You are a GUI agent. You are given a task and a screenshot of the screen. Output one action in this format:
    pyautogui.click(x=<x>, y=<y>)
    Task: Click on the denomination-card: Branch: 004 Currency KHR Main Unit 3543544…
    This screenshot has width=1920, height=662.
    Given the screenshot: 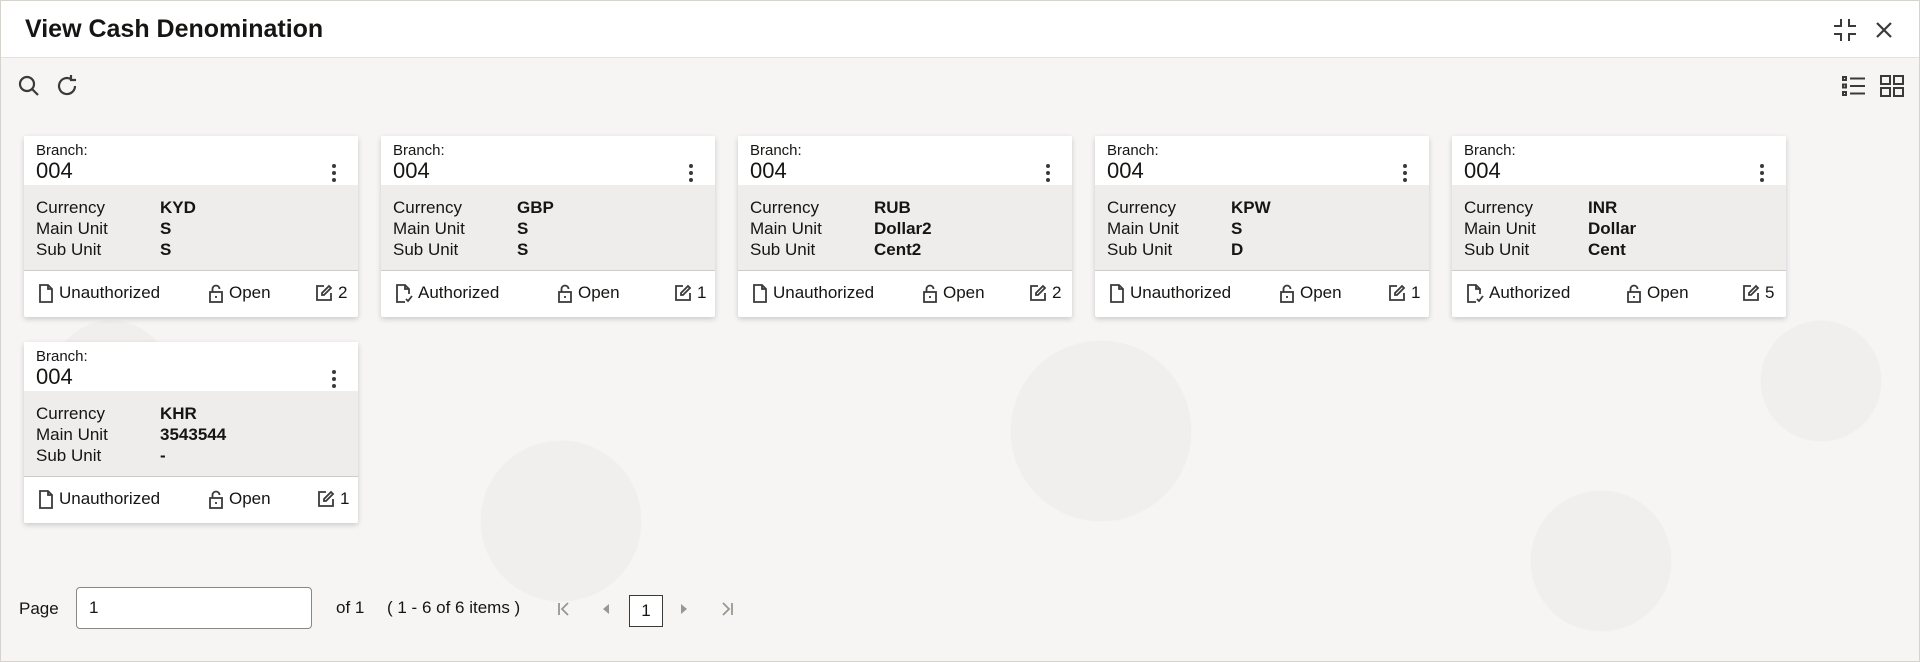 What is the action you would take?
    pyautogui.click(x=191, y=432)
    